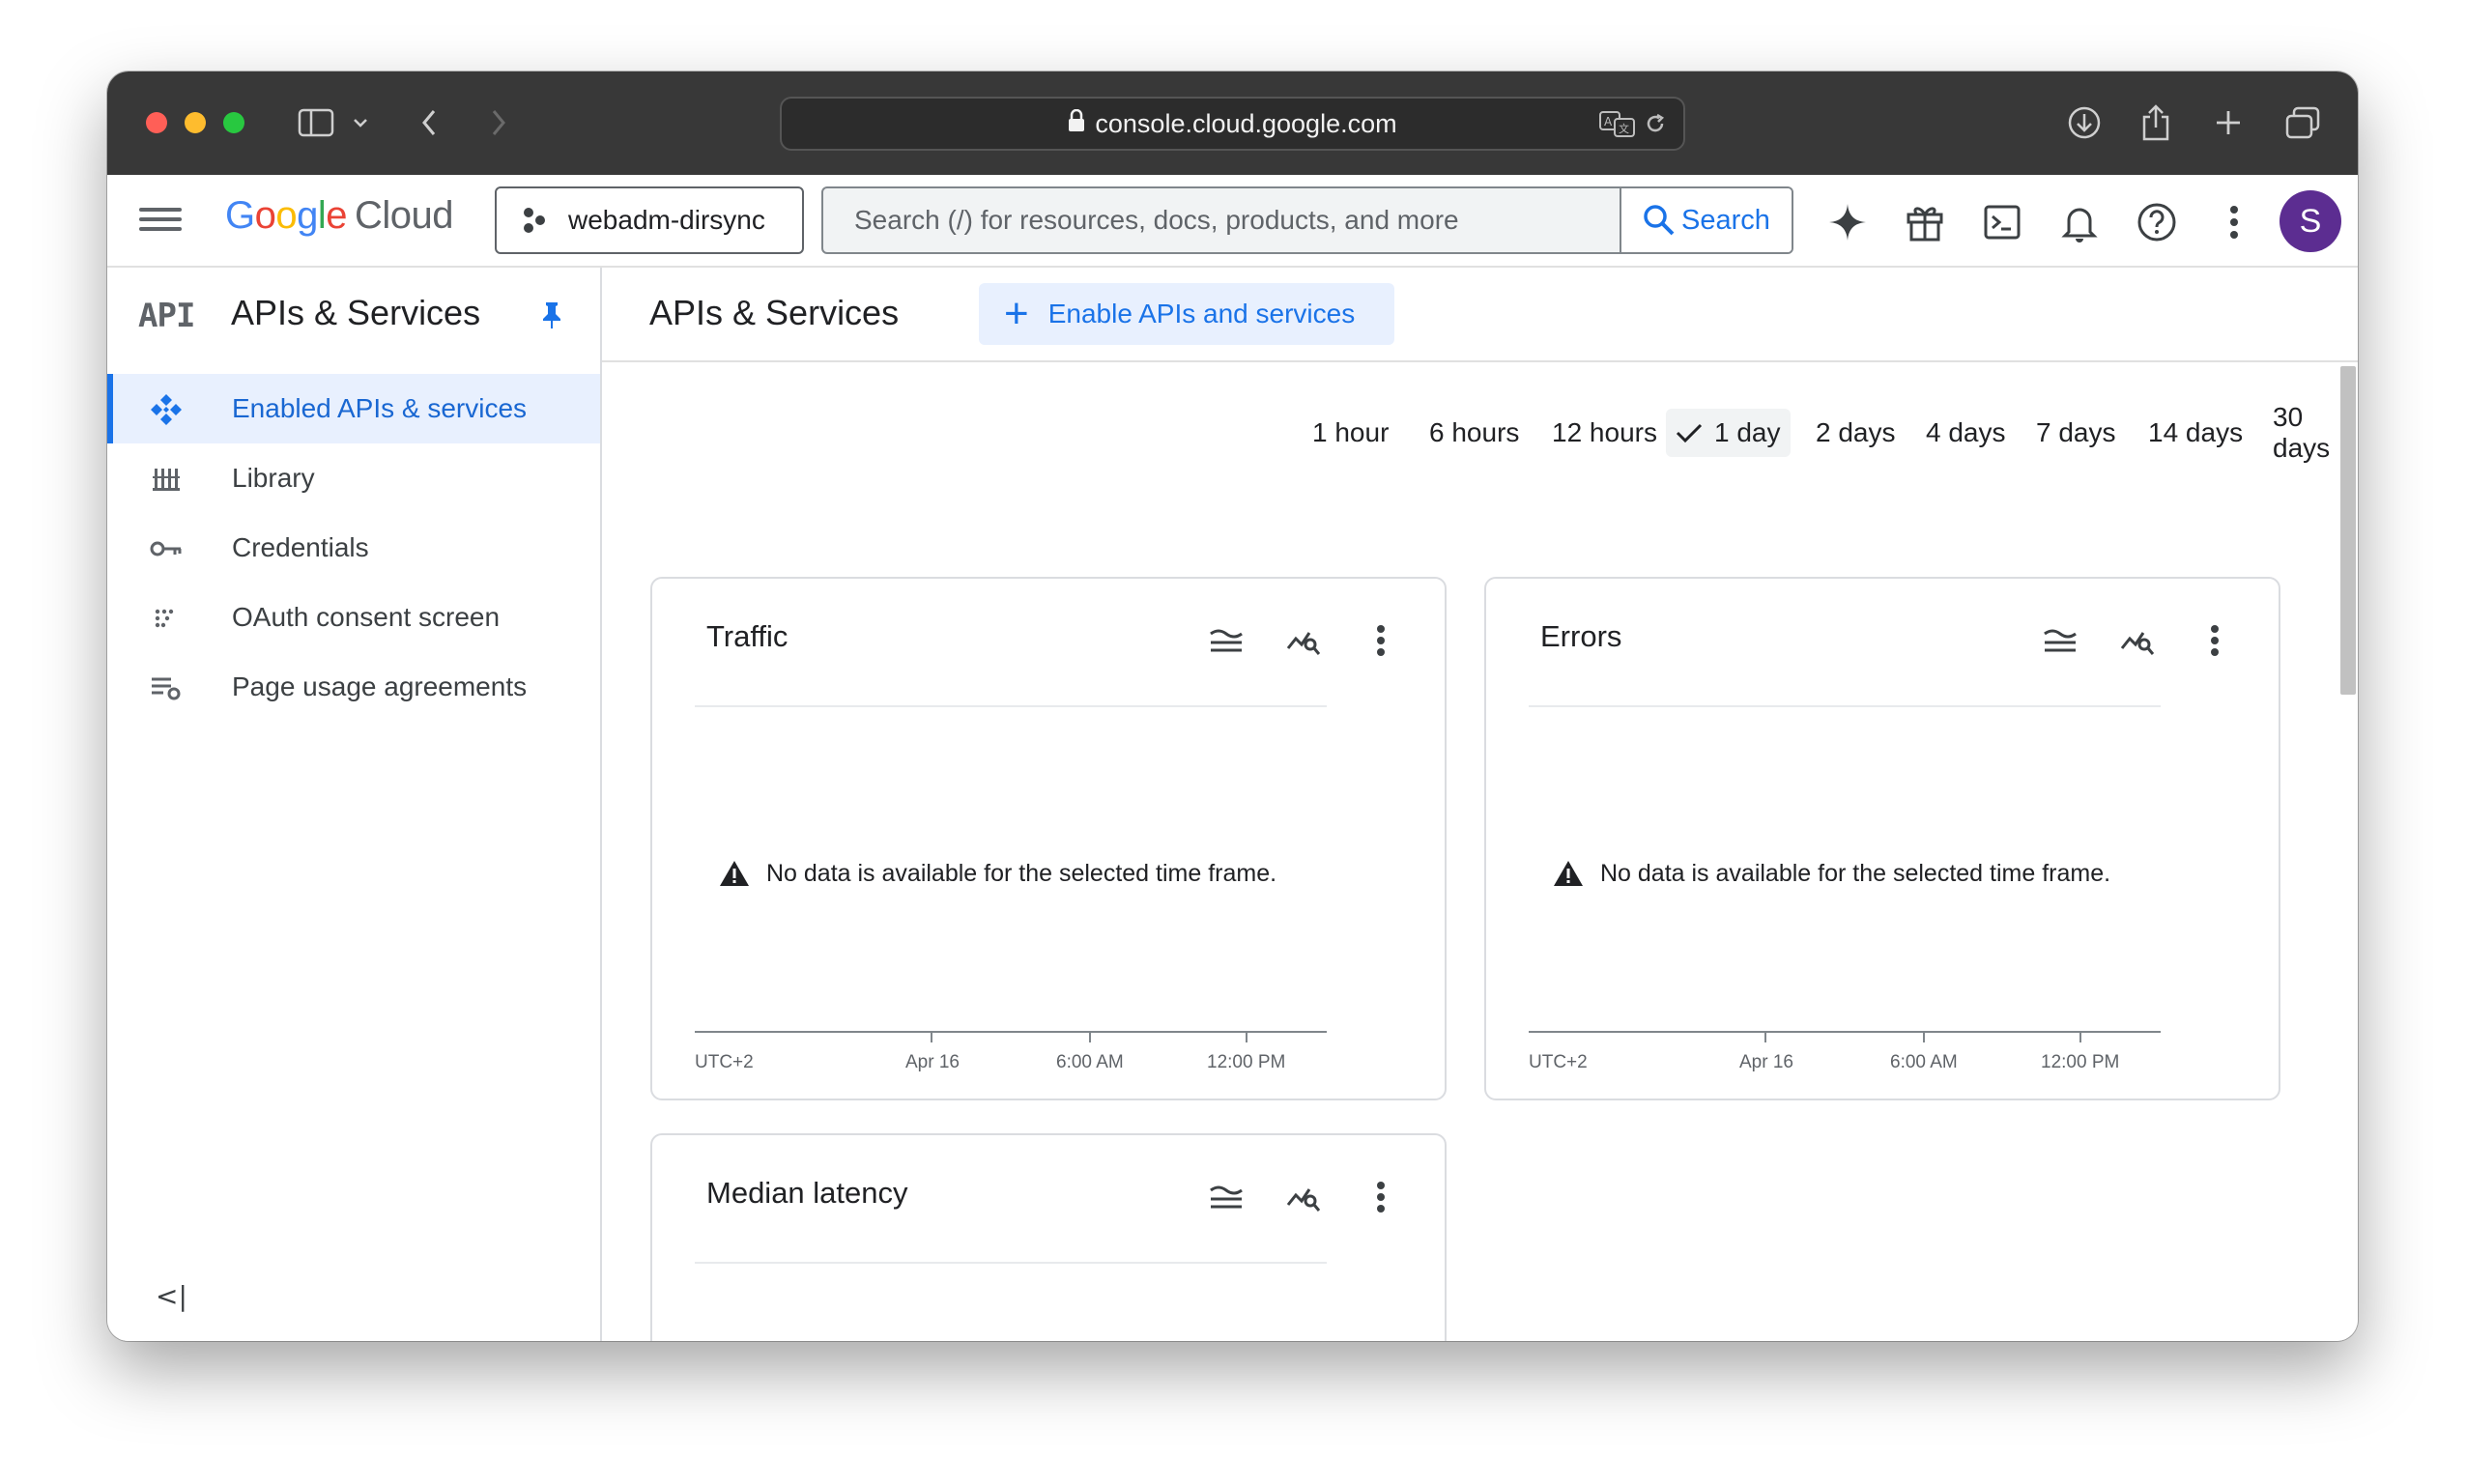 This screenshot has height=1484, width=2466. Describe the element at coordinates (1624, 128) in the screenshot. I see `svg-text: 文` at that location.